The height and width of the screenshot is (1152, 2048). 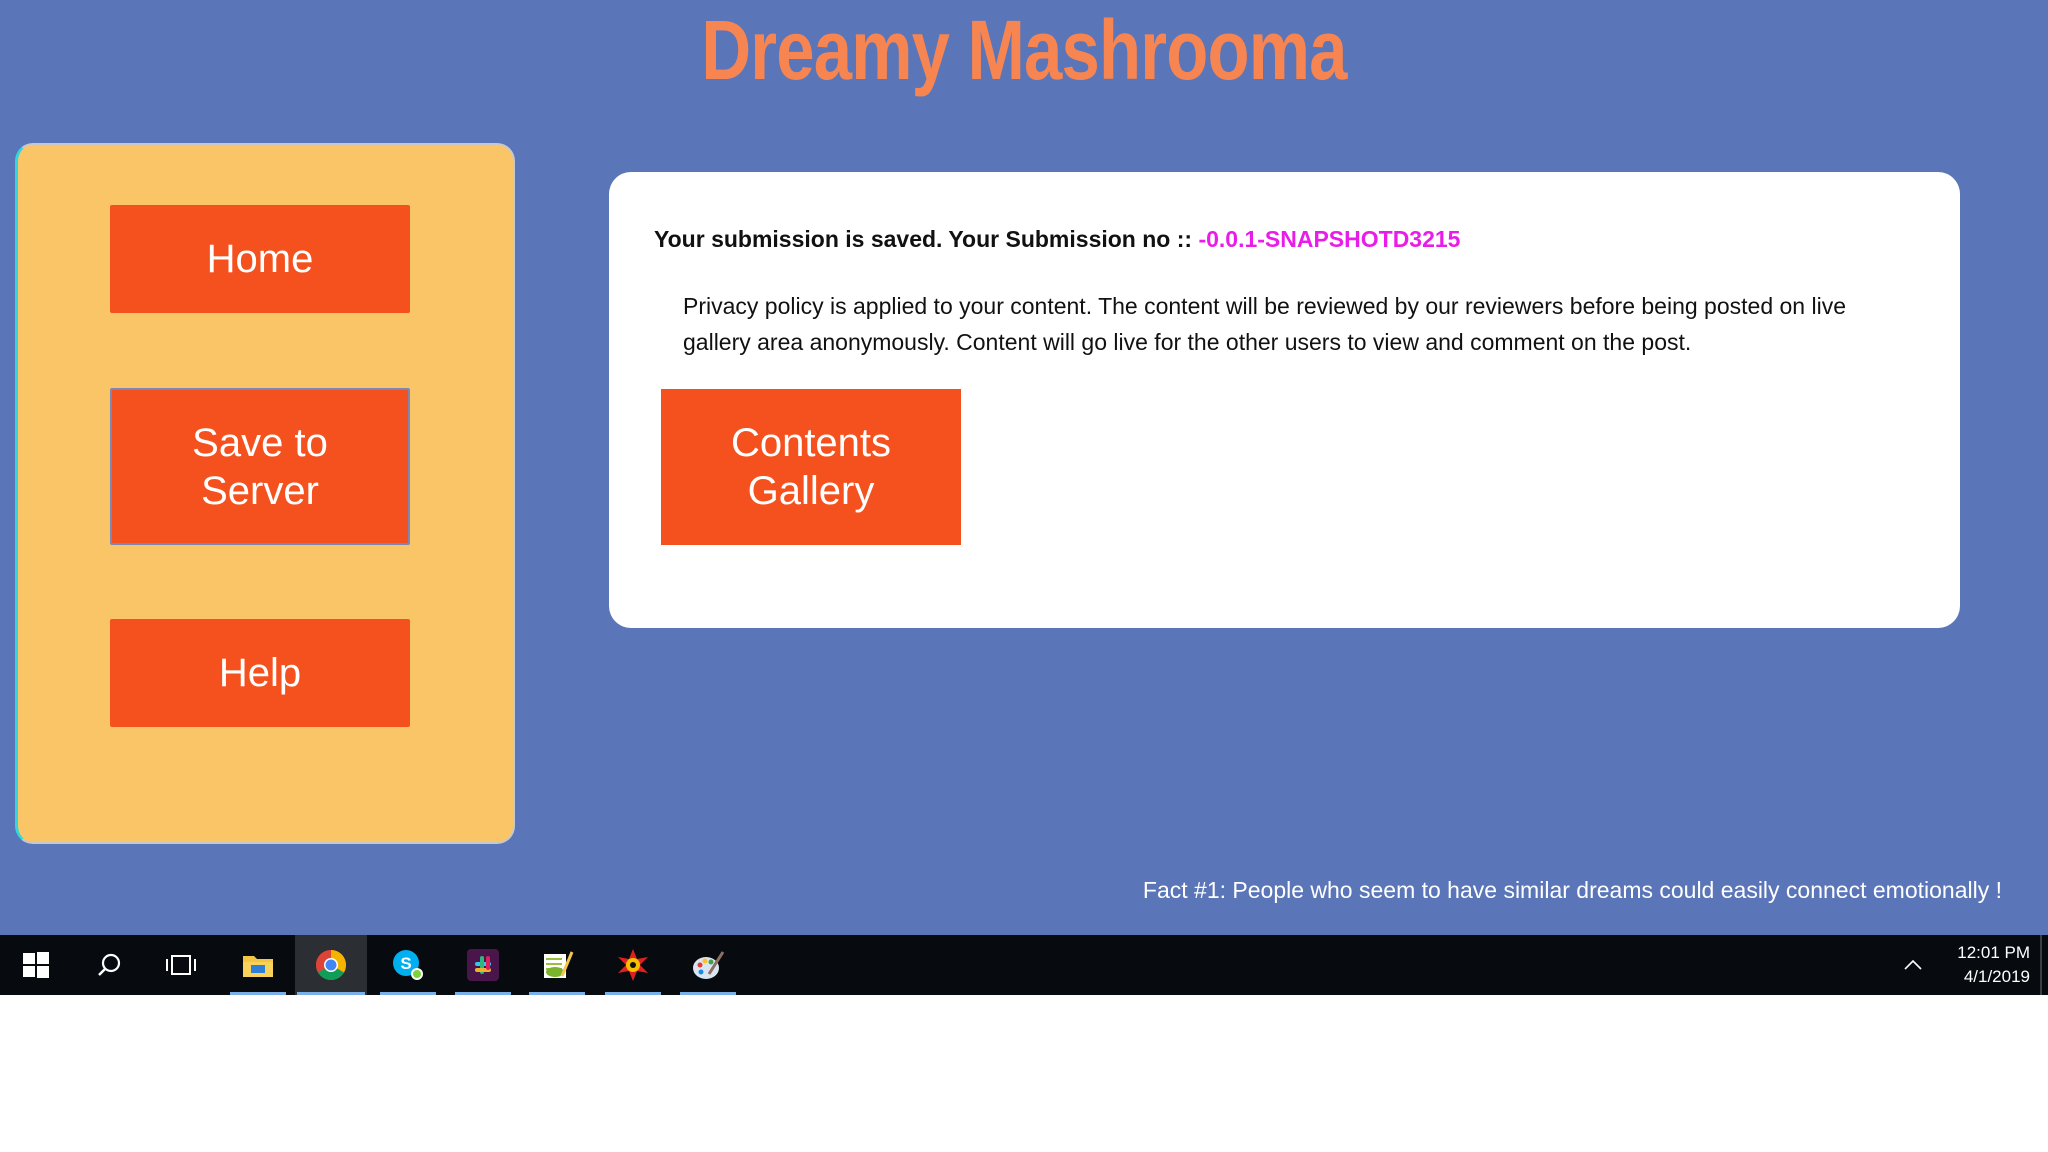 I want to click on save-to-server-label: Save to Server, so click(x=260, y=466).